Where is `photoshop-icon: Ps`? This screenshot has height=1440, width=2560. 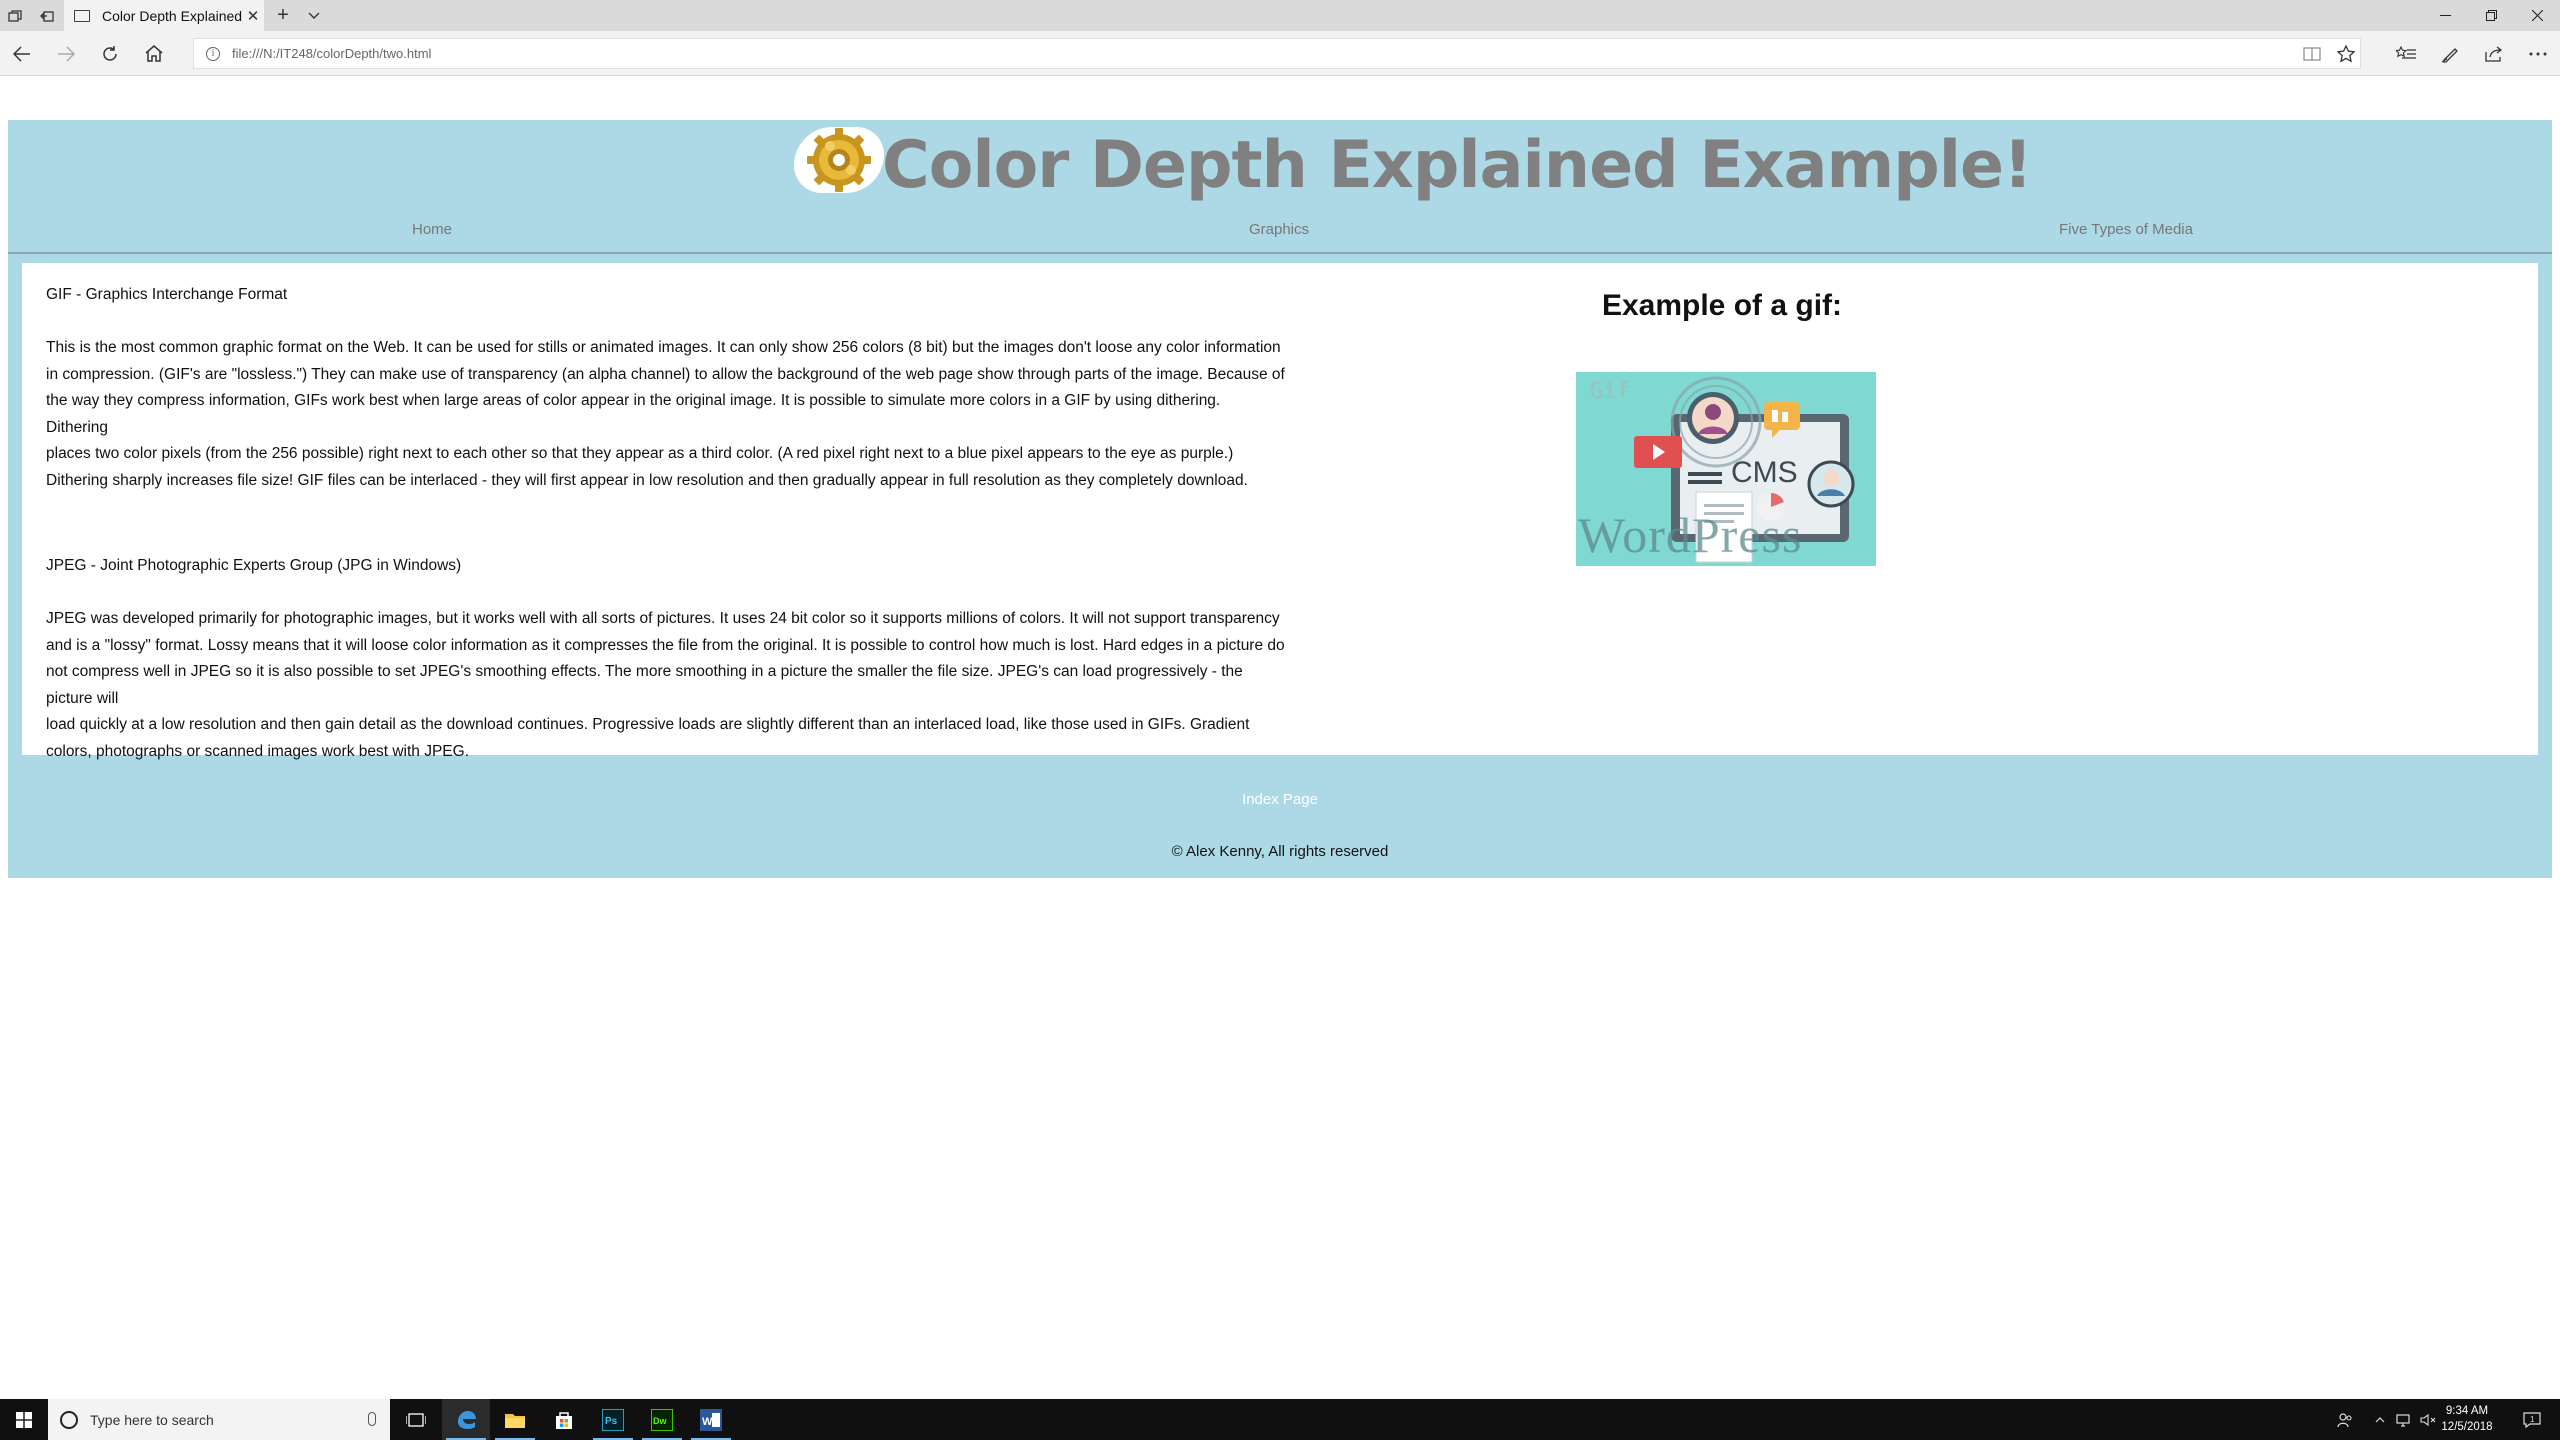
photoshop-icon: Ps is located at coordinates (613, 1419).